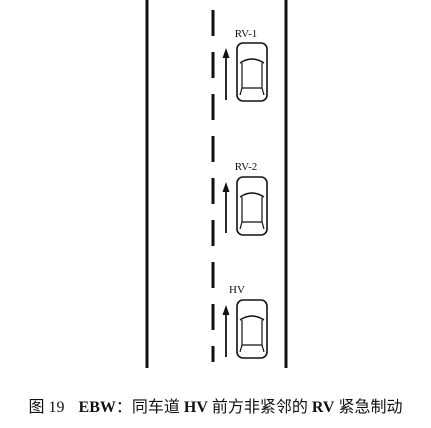 The width and height of the screenshot is (431, 428). Describe the element at coordinates (149, 407) in the screenshot. I see `caption-part: ：同车道` at that location.